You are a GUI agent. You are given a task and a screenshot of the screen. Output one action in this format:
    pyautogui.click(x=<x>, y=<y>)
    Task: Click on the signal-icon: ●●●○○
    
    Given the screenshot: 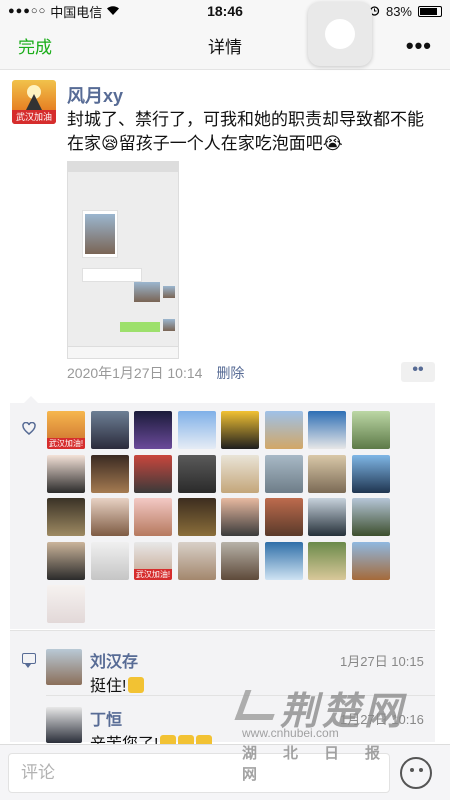 What is the action you would take?
    pyautogui.click(x=27, y=11)
    